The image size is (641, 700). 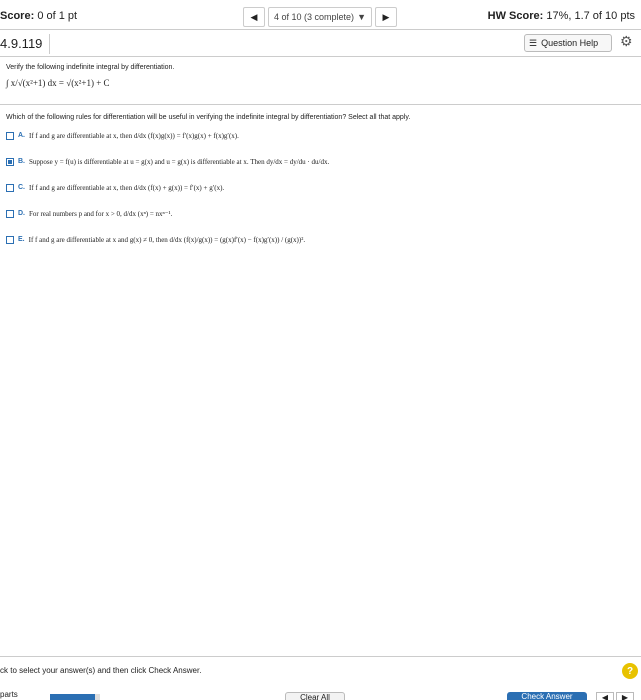 I want to click on help-icon: ?, so click(x=630, y=671).